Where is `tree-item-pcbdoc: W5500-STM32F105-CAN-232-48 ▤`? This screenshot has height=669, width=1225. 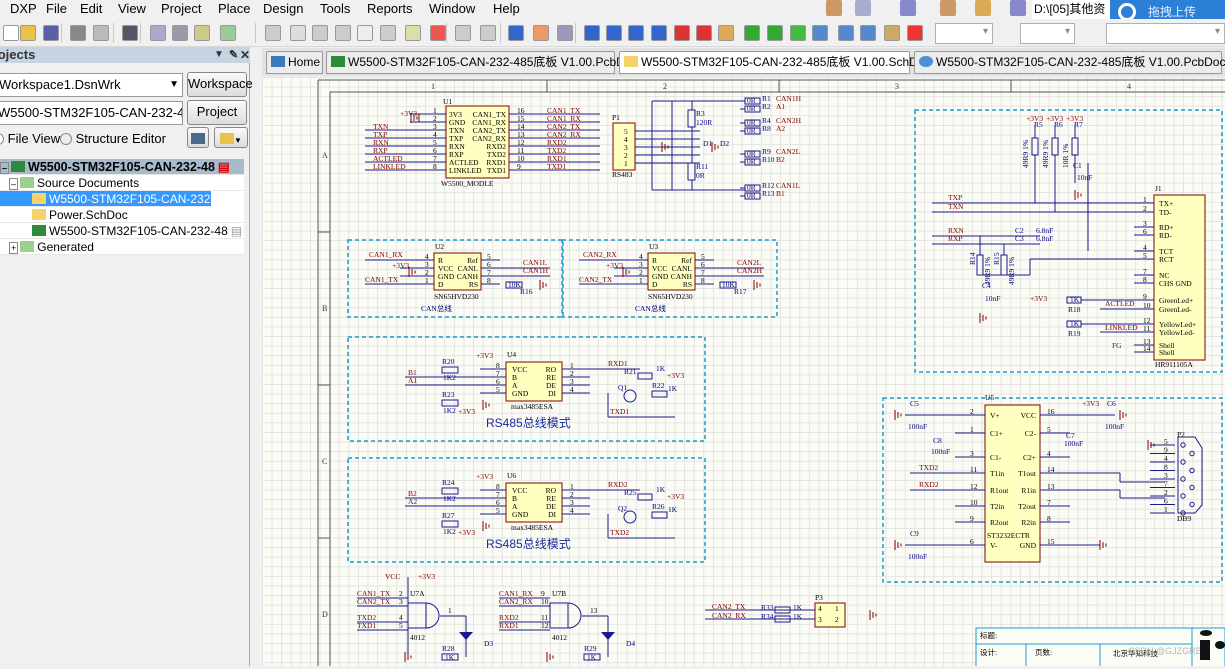 tree-item-pcbdoc: W5500-STM32F105-CAN-232-48 ▤ is located at coordinates (122, 231).